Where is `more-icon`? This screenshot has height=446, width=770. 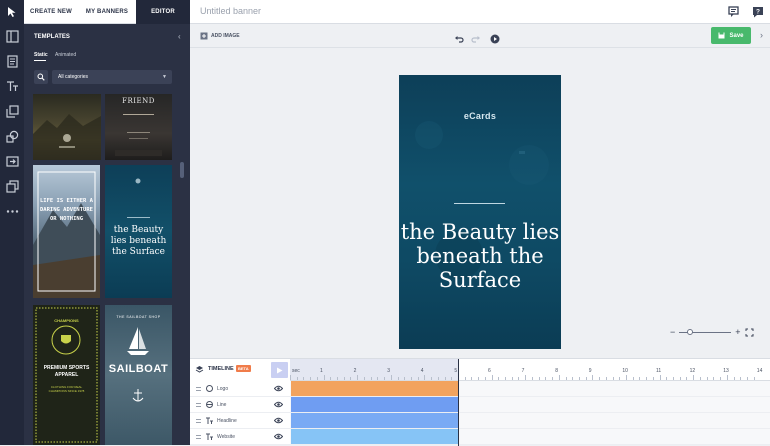
more-icon is located at coordinates (12, 211).